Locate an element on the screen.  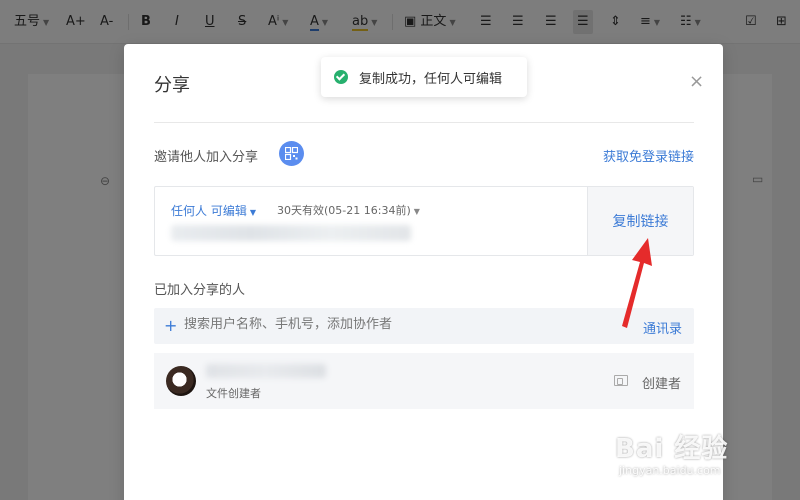
success-toast: 复制成功，任何人可编辑 is located at coordinates (424, 77).